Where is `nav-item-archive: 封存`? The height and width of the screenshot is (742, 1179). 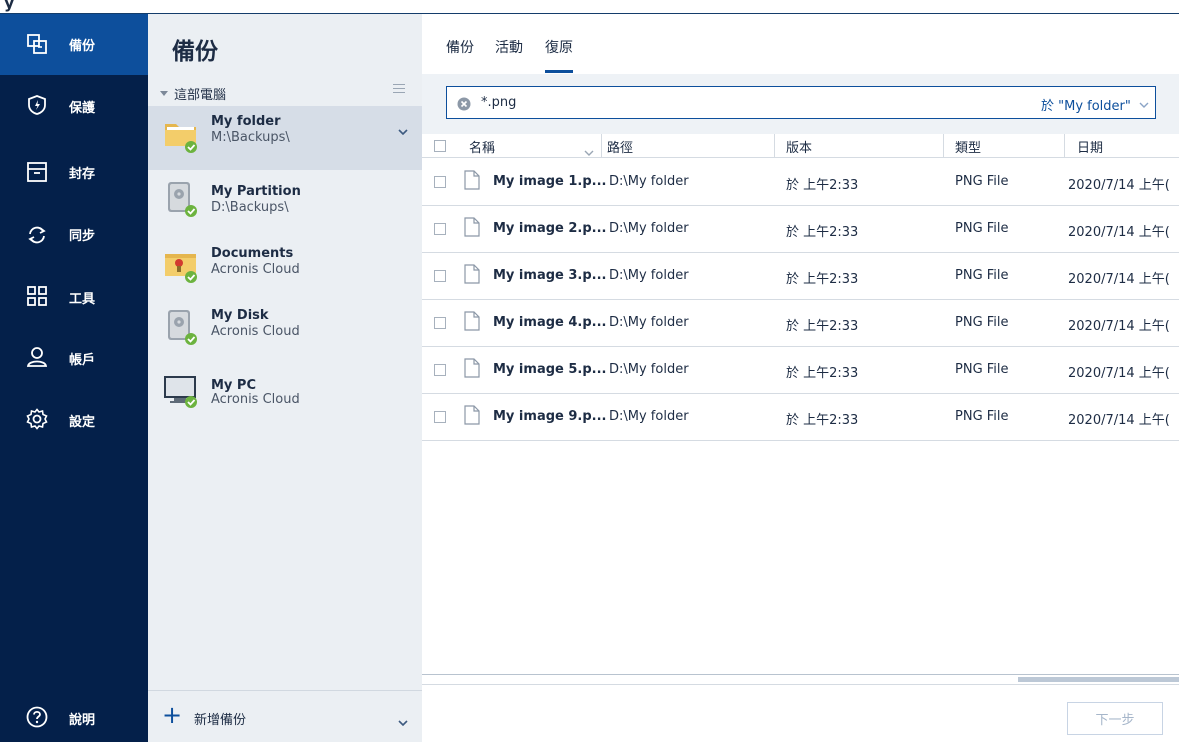
nav-item-archive: 封存 is located at coordinates (74, 171).